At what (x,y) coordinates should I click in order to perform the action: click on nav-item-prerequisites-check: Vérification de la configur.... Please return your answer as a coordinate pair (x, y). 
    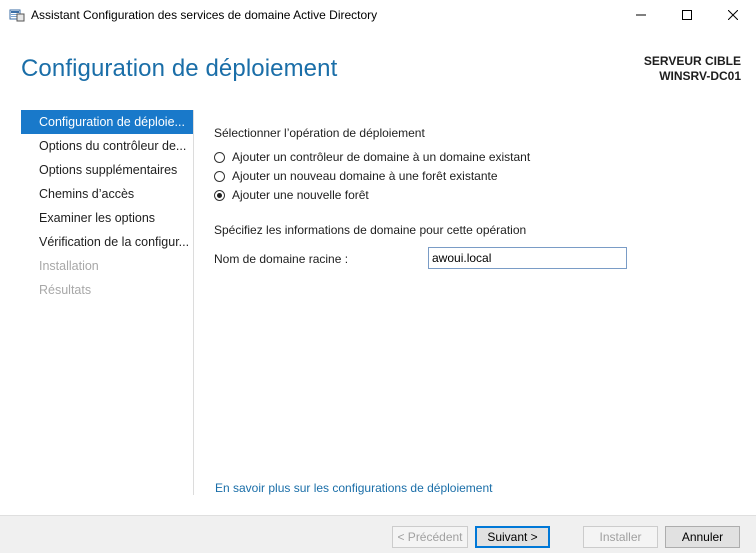
    Looking at the image, I should click on (107, 242).